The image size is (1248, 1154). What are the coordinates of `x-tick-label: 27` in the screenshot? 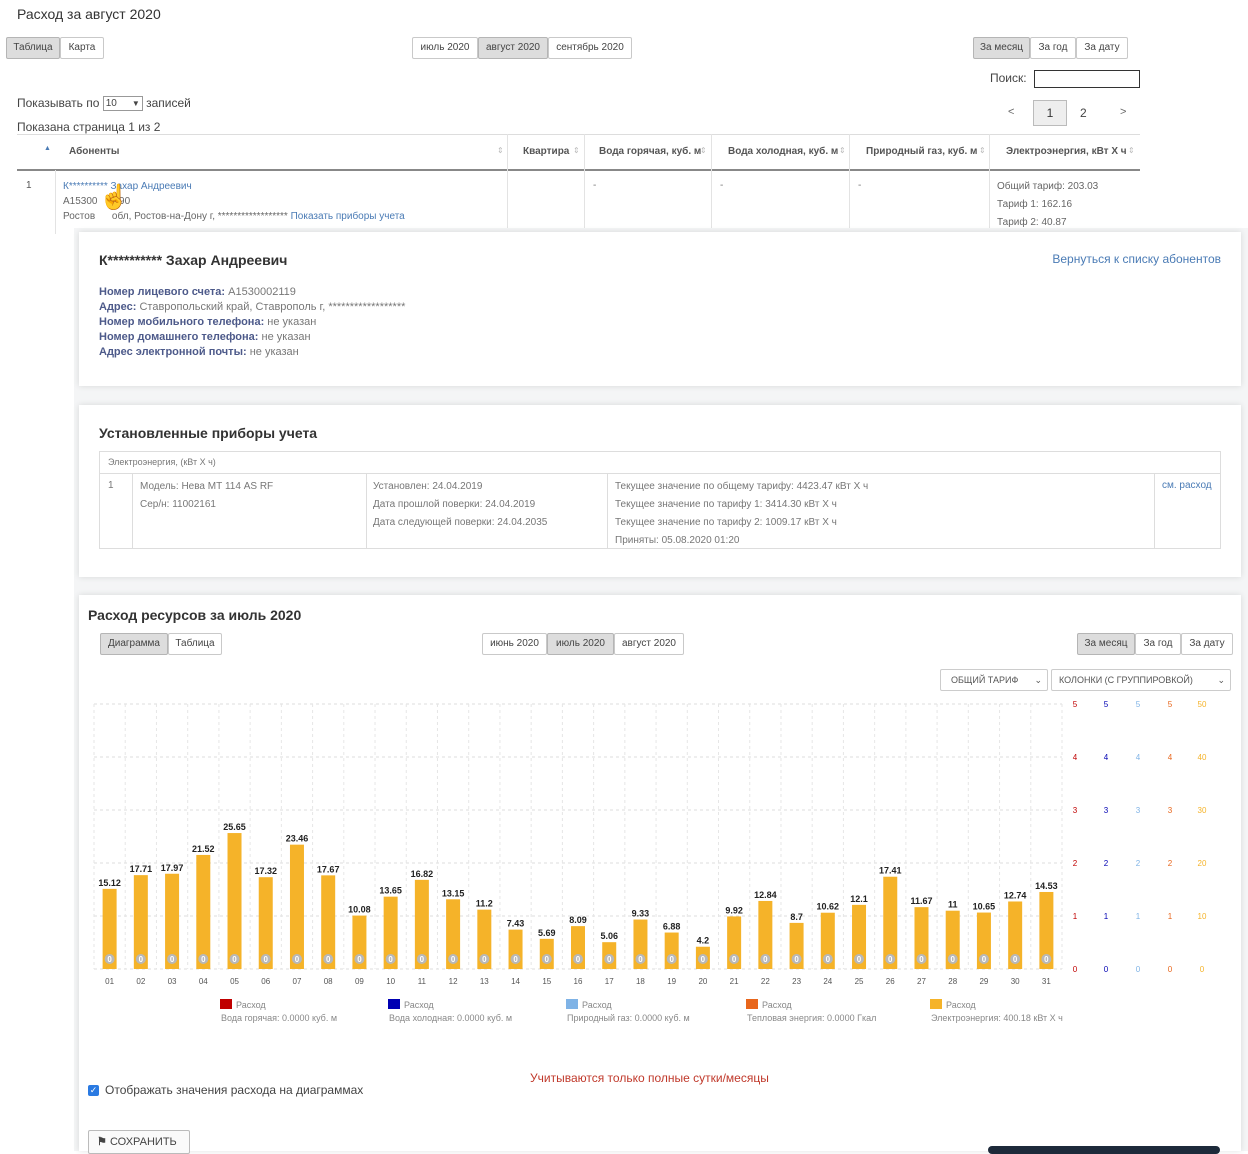 It's located at (921, 981).